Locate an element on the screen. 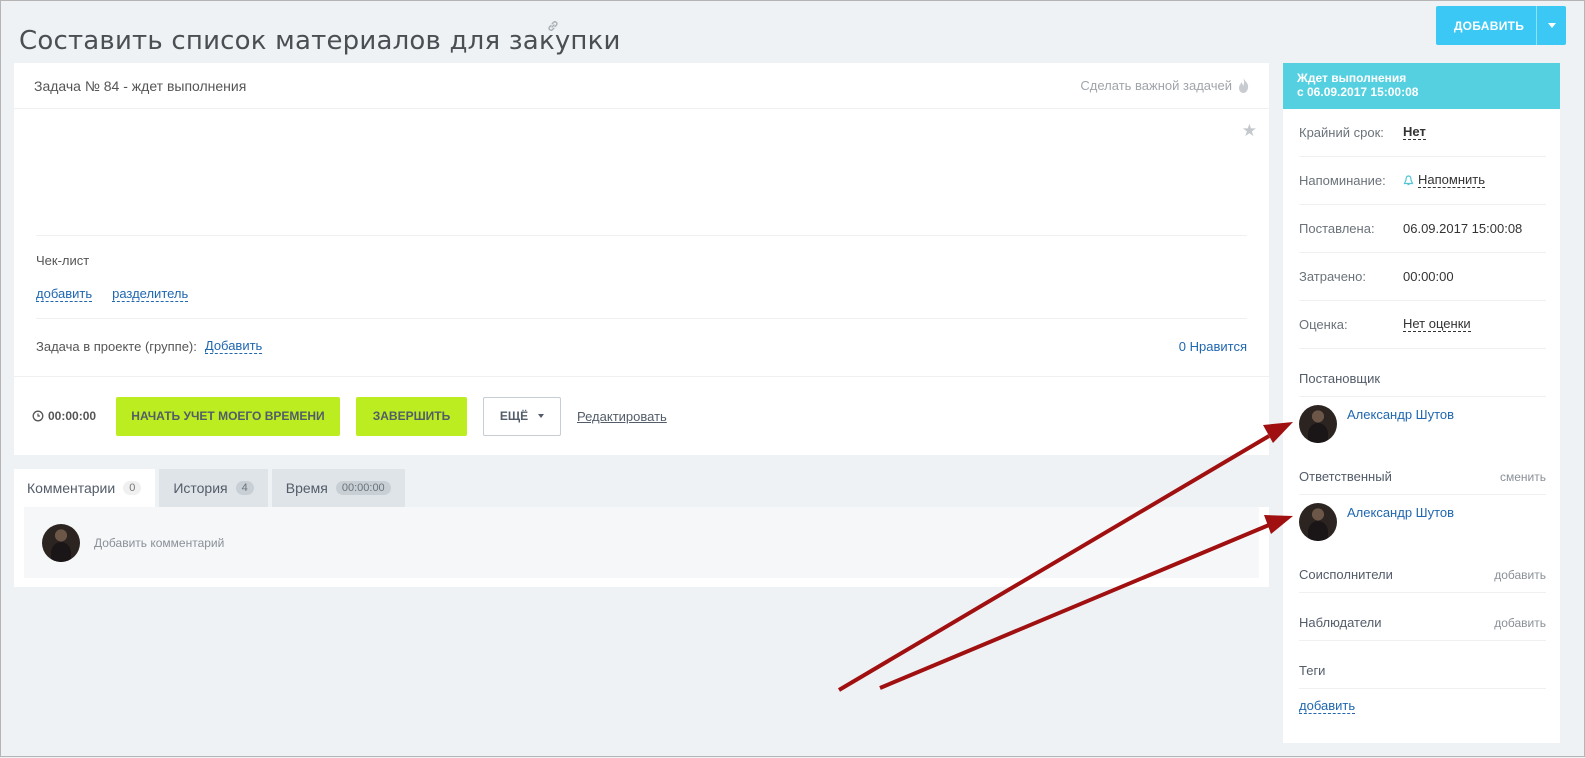 Image resolution: width=1585 pixels, height=758 pixels. created-row: Поставлена: 06.09.2017 15:00:08 is located at coordinates (1422, 229).